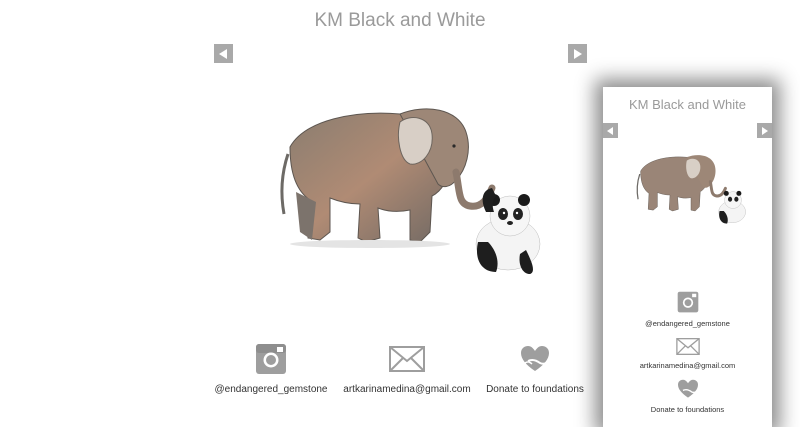 The width and height of the screenshot is (800, 427). I want to click on mobile-instagram-link: @endangered_gemstone, so click(687, 309).